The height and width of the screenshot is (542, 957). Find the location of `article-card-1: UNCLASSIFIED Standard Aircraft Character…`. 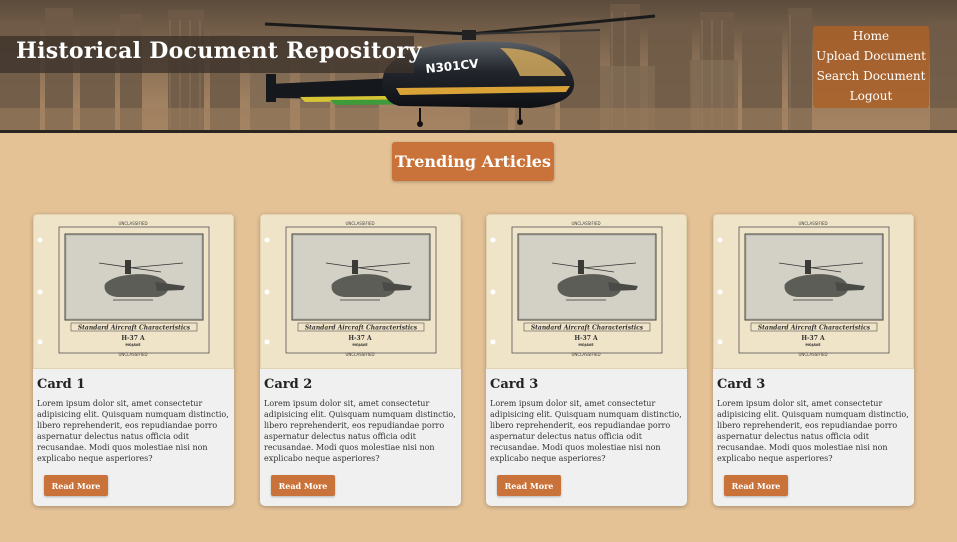

article-card-1: UNCLASSIFIED Standard Aircraft Character… is located at coordinates (133, 360).